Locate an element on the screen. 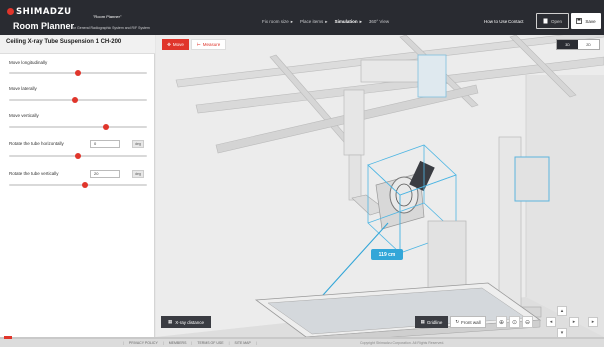 This screenshot has width=604, height=347. shimadzu-logo-icon is located at coordinates (10, 11).